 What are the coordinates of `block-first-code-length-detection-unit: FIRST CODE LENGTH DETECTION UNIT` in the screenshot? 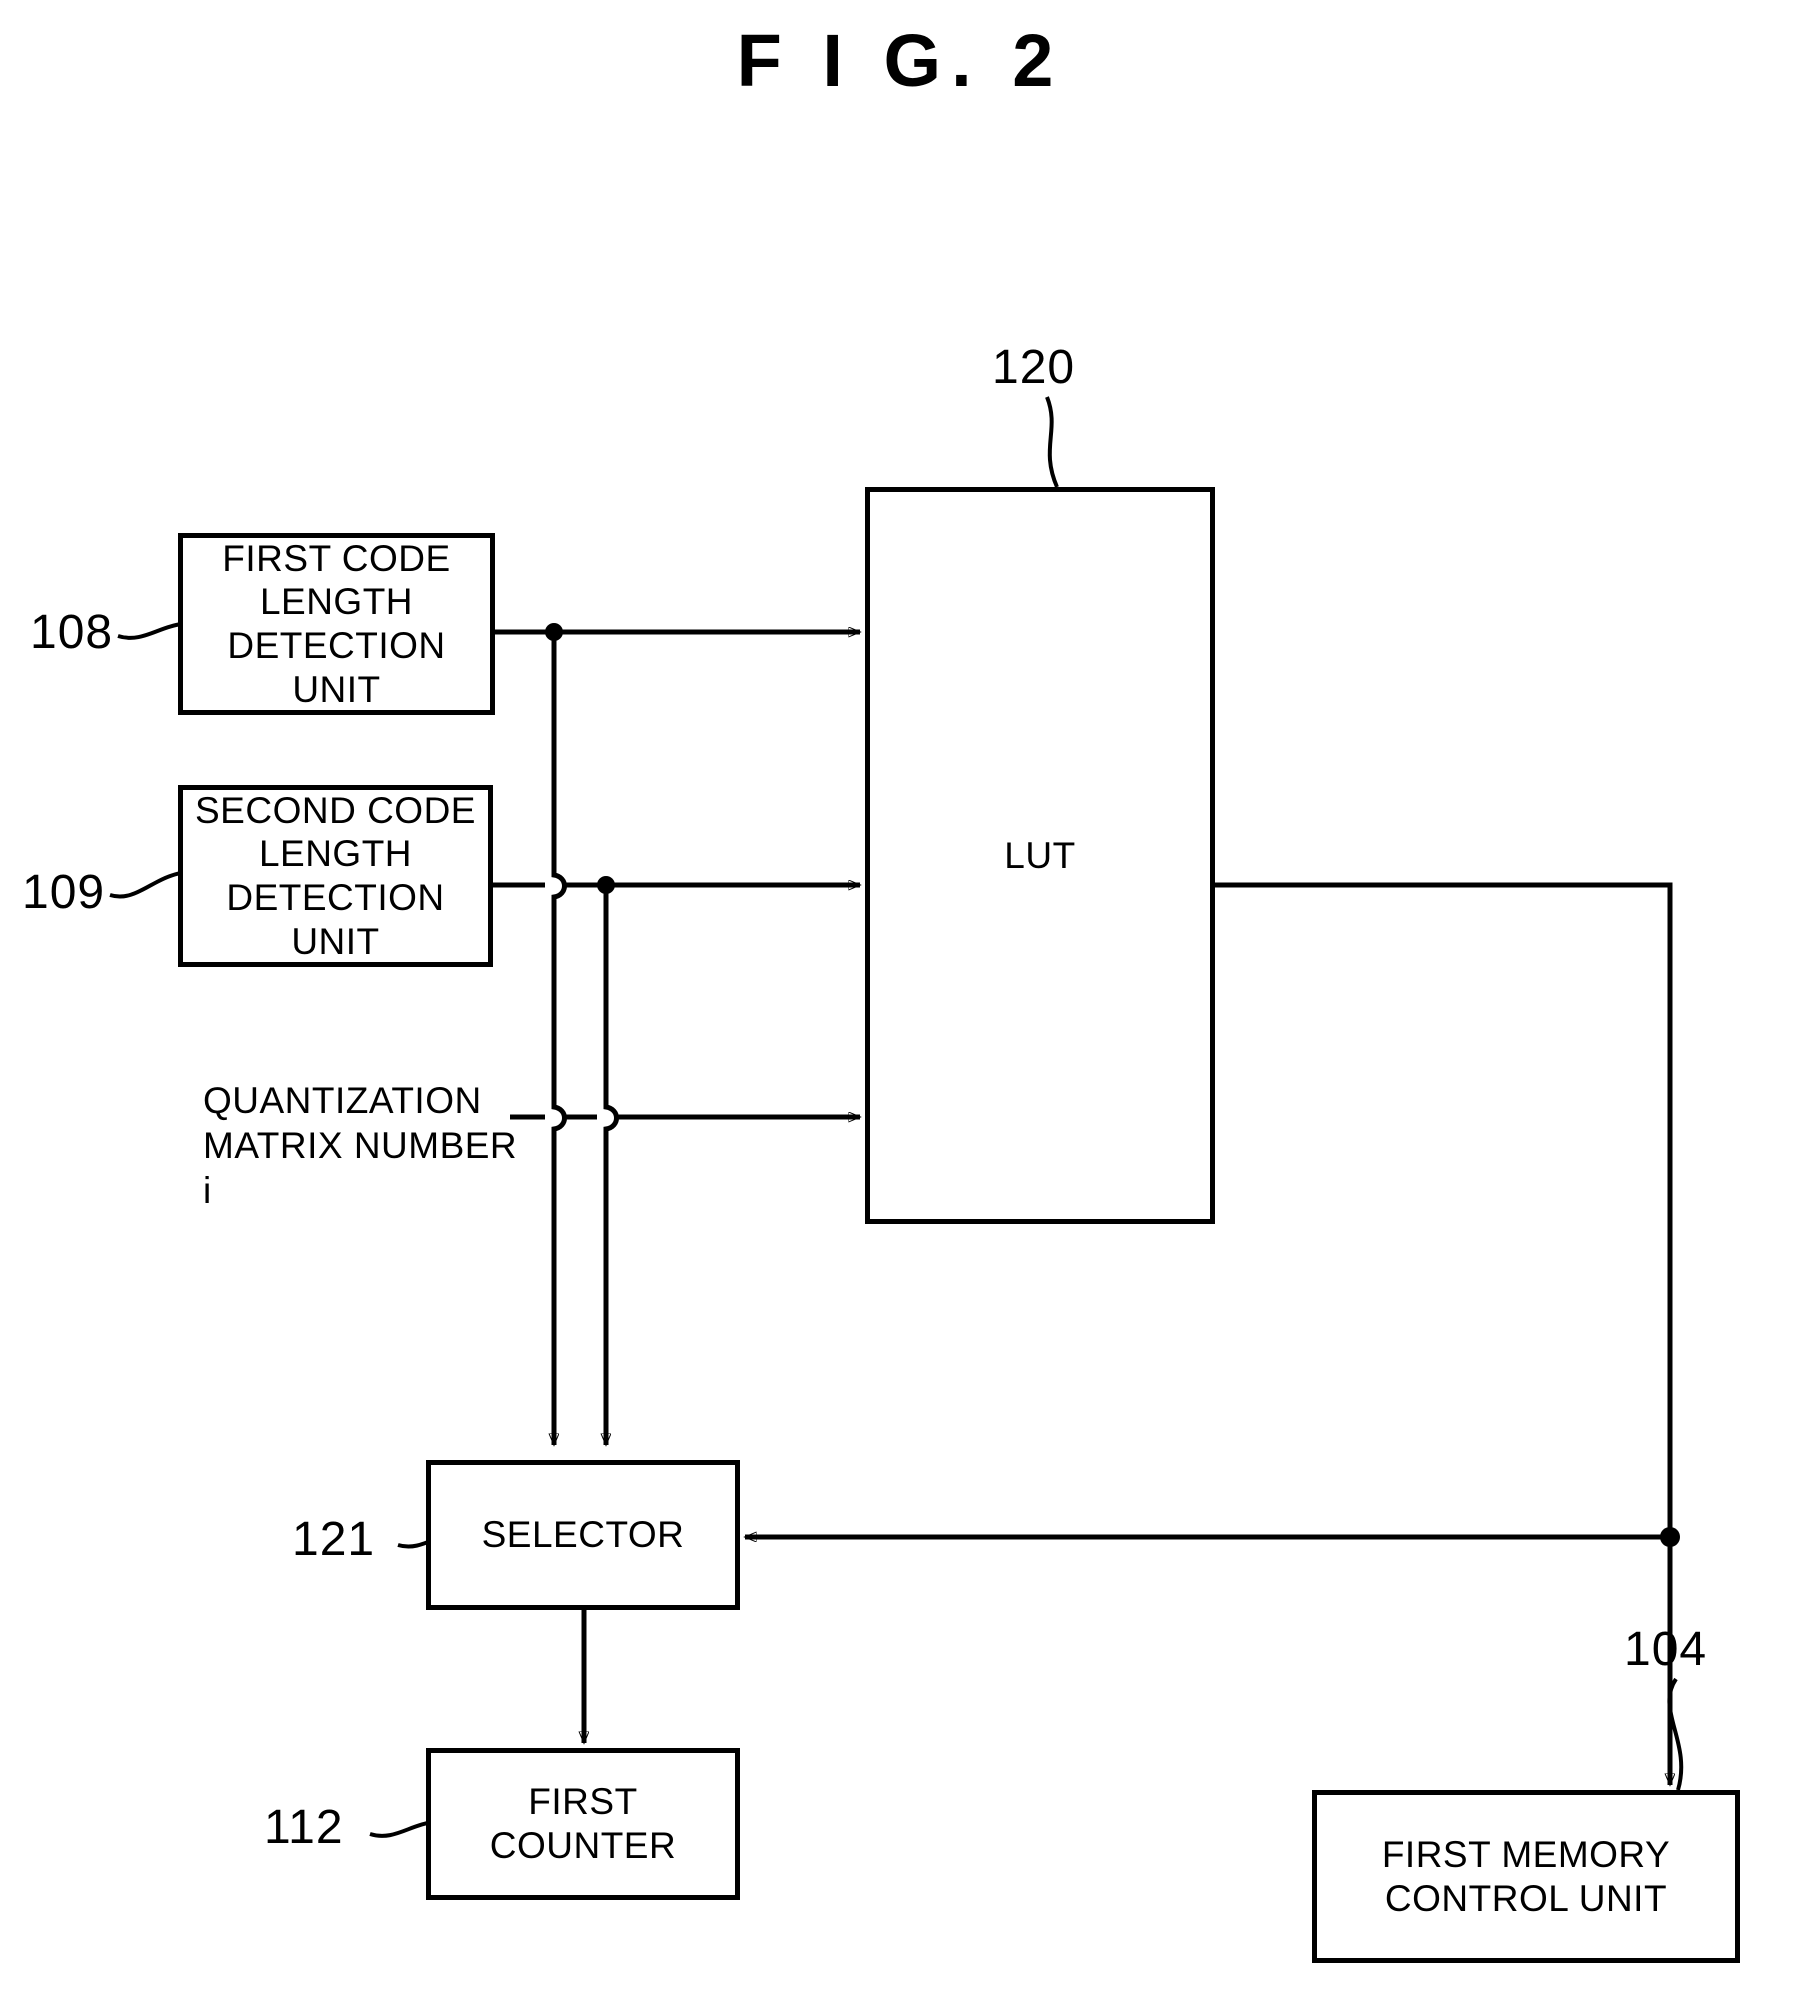 It's located at (336, 624).